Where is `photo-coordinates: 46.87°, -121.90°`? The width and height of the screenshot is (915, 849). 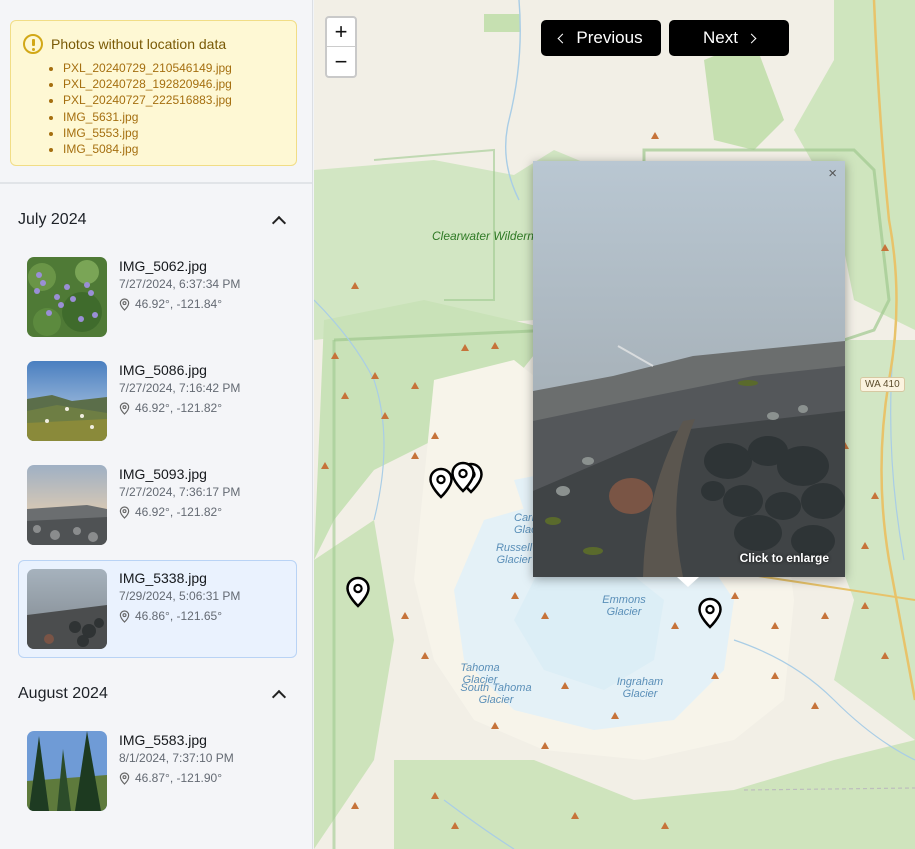 photo-coordinates: 46.87°, -121.90° is located at coordinates (170, 778).